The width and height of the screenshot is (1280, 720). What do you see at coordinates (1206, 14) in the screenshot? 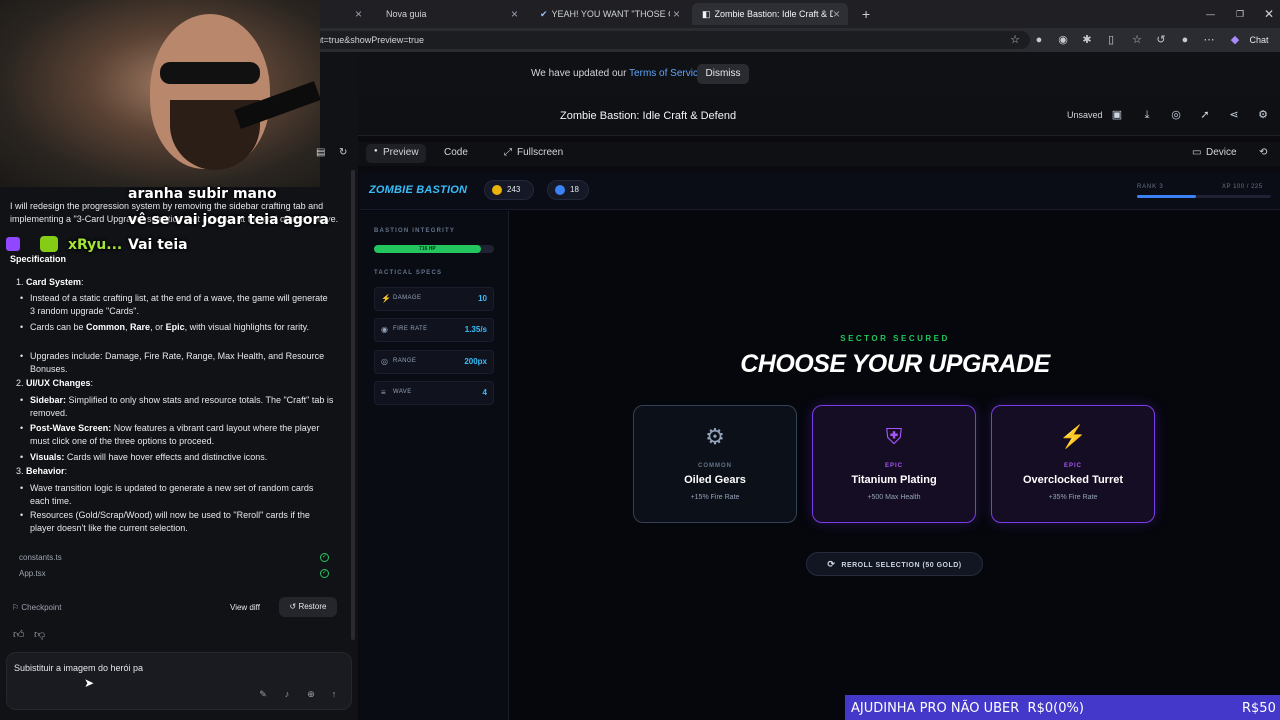
I see `minimize-icon: —` at bounding box center [1206, 14].